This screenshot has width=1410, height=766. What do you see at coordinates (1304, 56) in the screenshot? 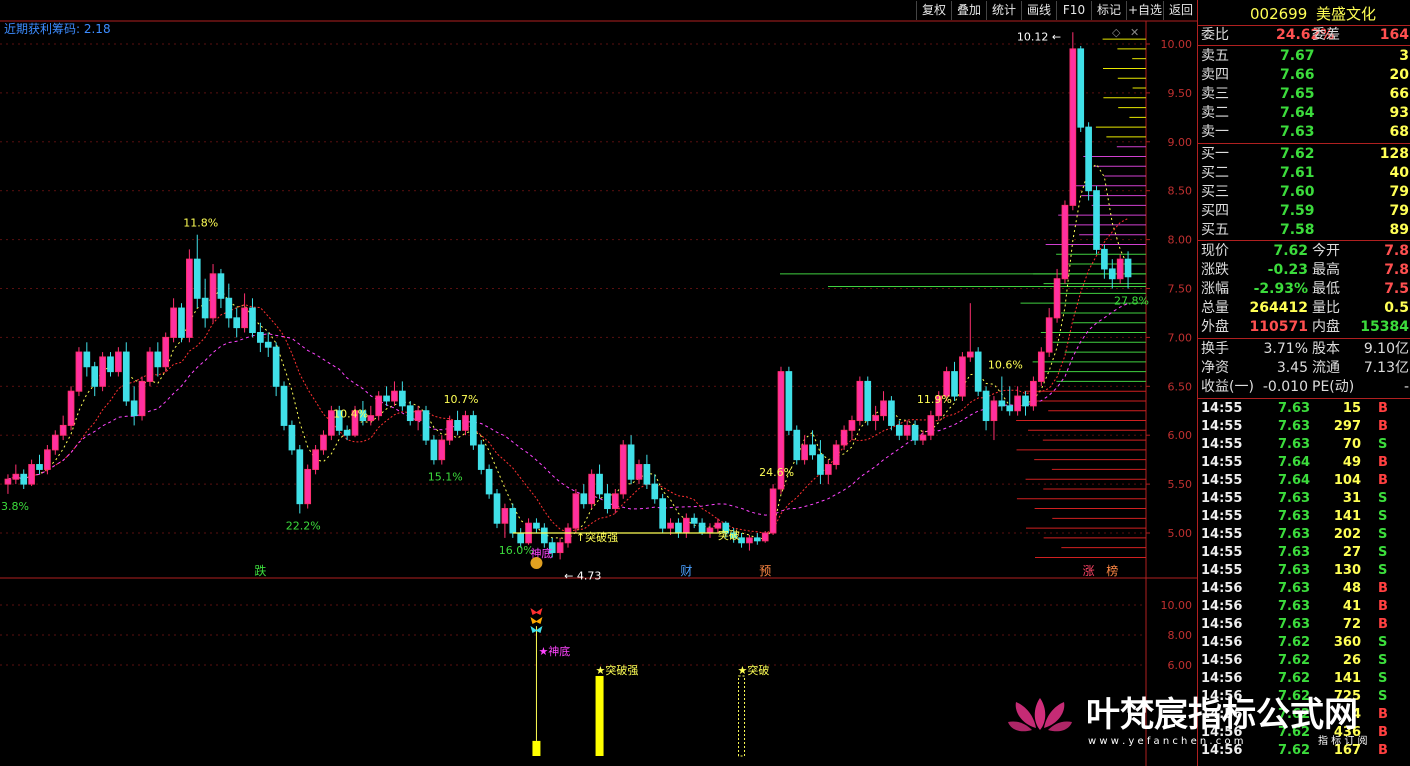
I see `ask-row: 卖五 7.67 3` at bounding box center [1304, 56].